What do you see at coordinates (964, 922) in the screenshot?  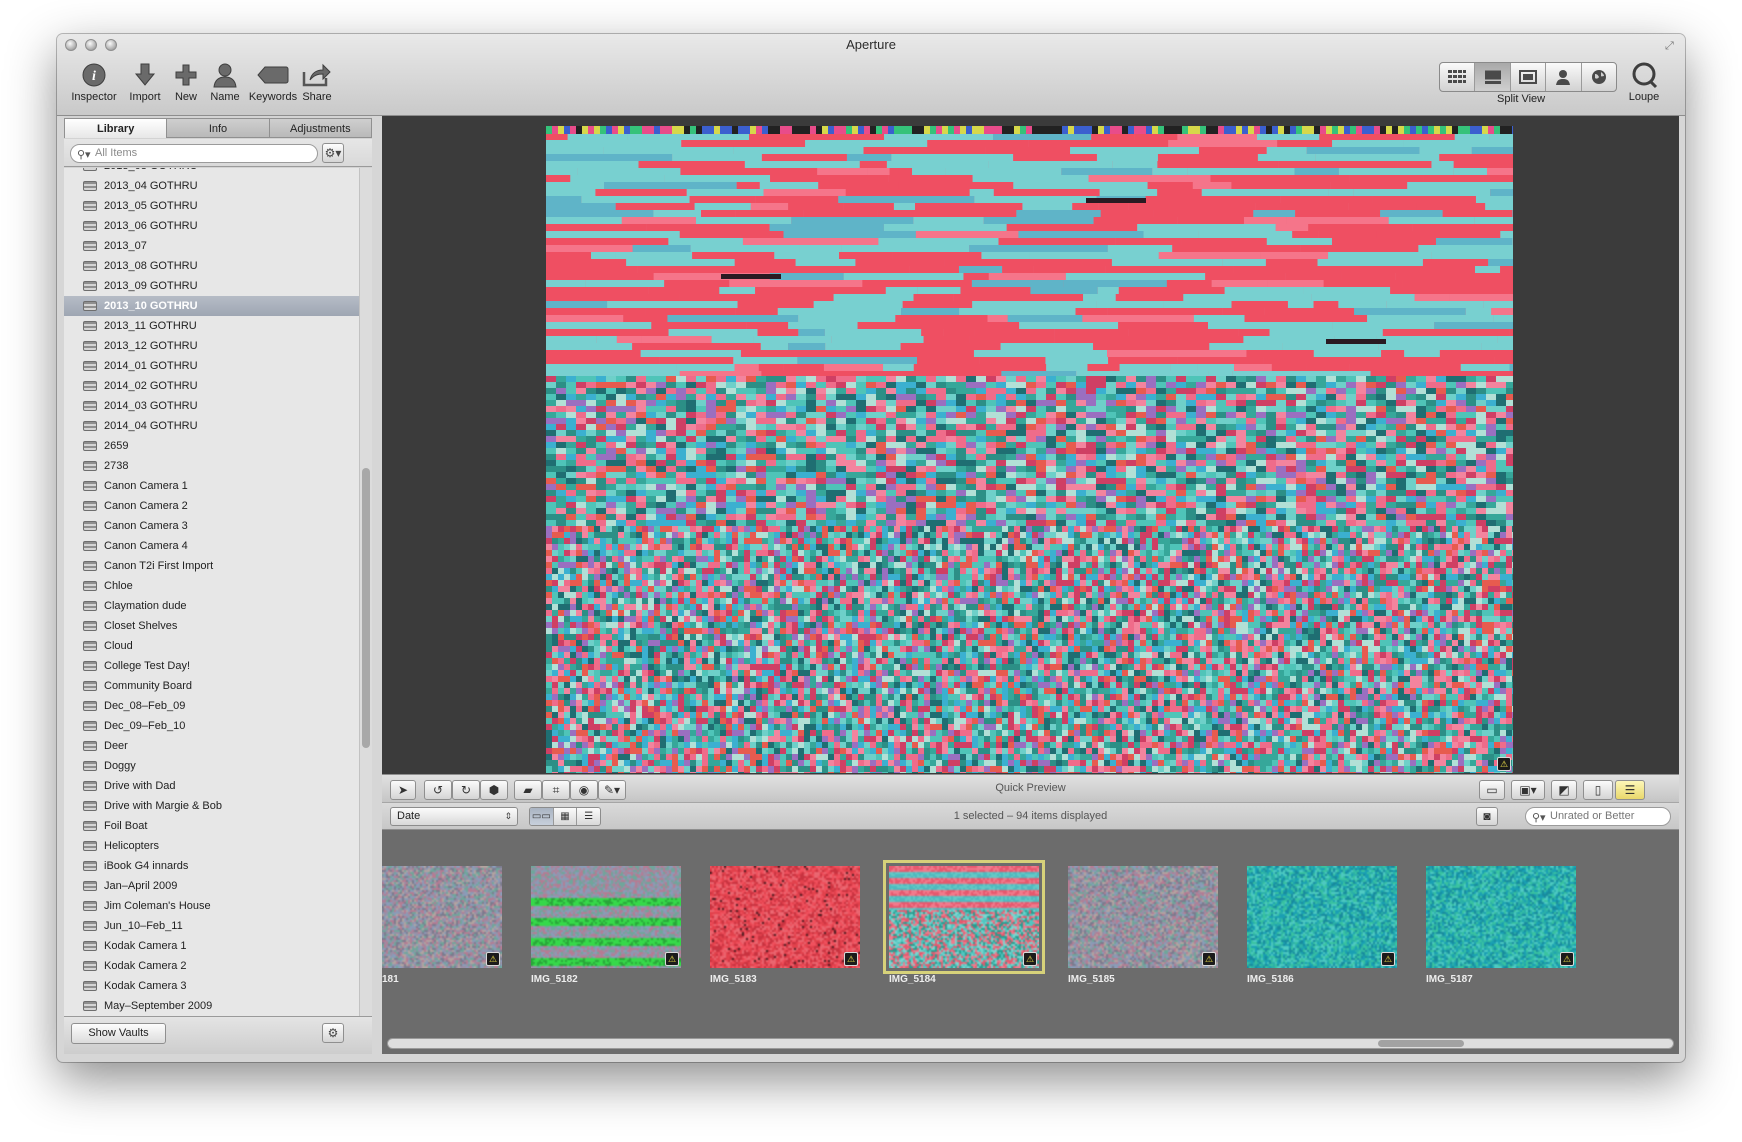 I see `filmstrip-thumbnail: ⚠ IMG_5184` at bounding box center [964, 922].